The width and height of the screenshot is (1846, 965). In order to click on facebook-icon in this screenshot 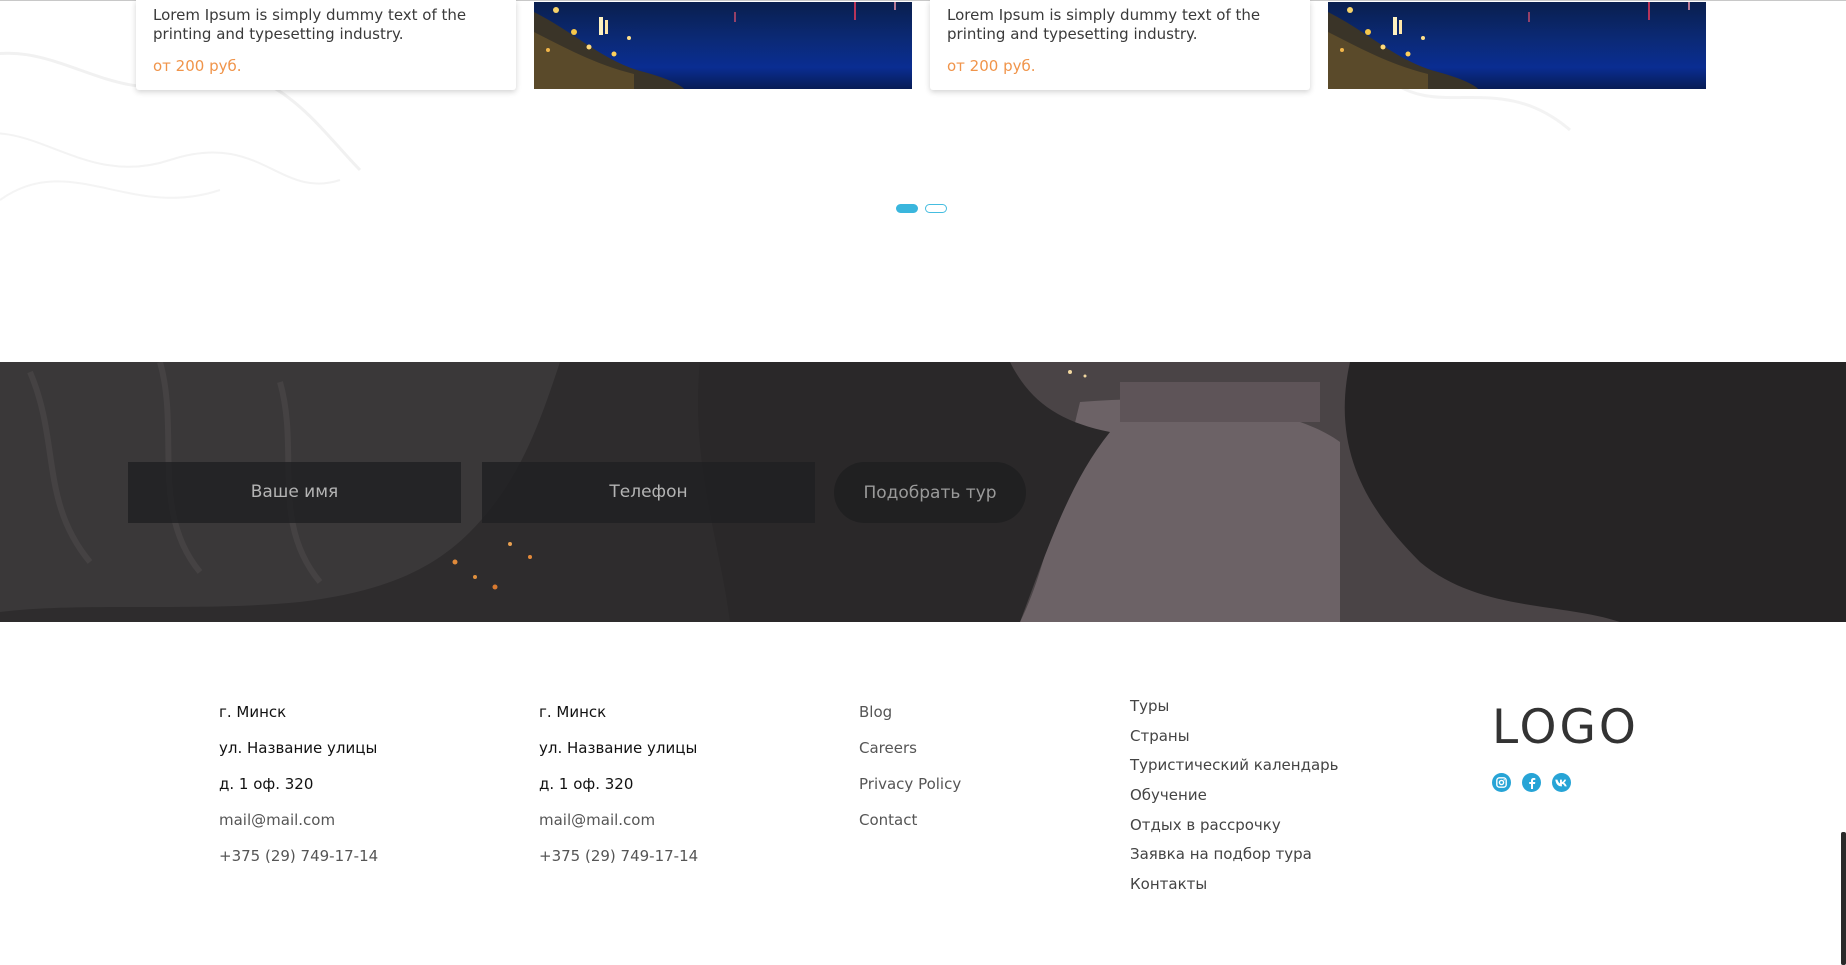, I will do `click(1531, 782)`.